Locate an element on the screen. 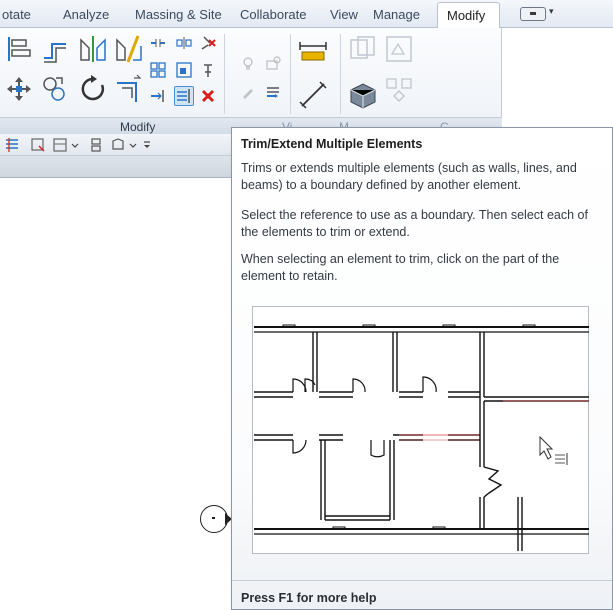 The width and height of the screenshot is (613, 610). ribbon-panel: Modify Vi M C is located at coordinates (251, 81).